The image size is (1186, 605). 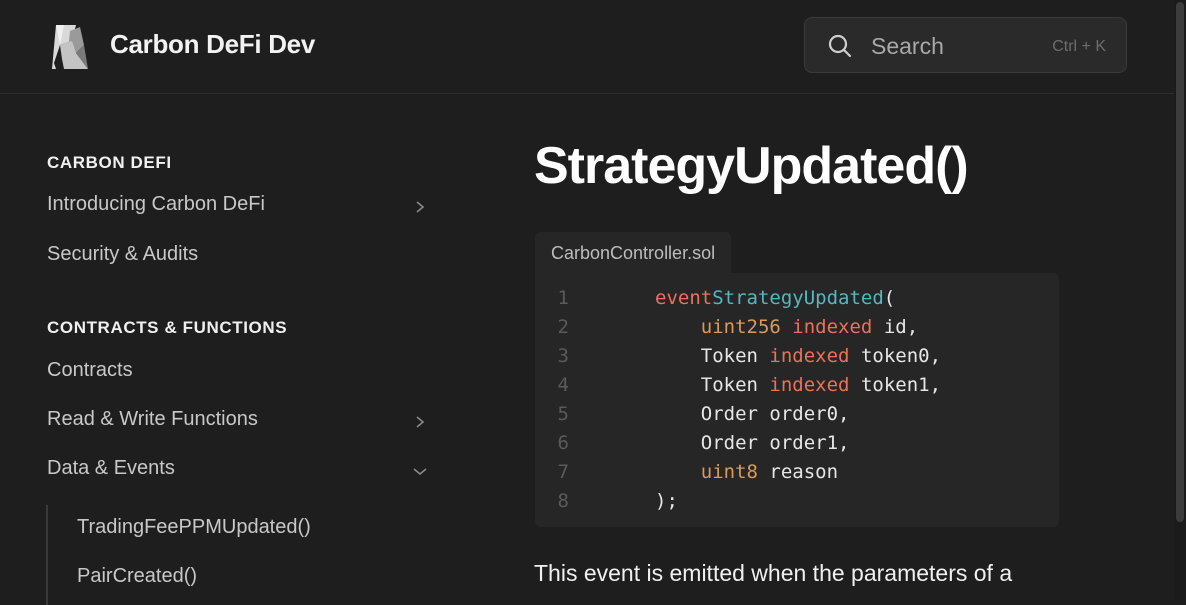 What do you see at coordinates (809, 443) in the screenshot?
I see `code-token: order1,` at bounding box center [809, 443].